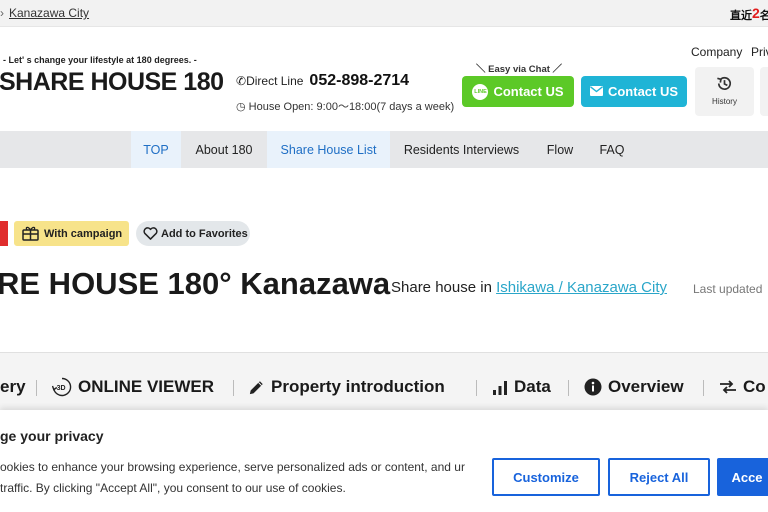 The width and height of the screenshot is (768, 512). Describe the element at coordinates (728, 289) in the screenshot. I see `last-updated: Last updated` at that location.